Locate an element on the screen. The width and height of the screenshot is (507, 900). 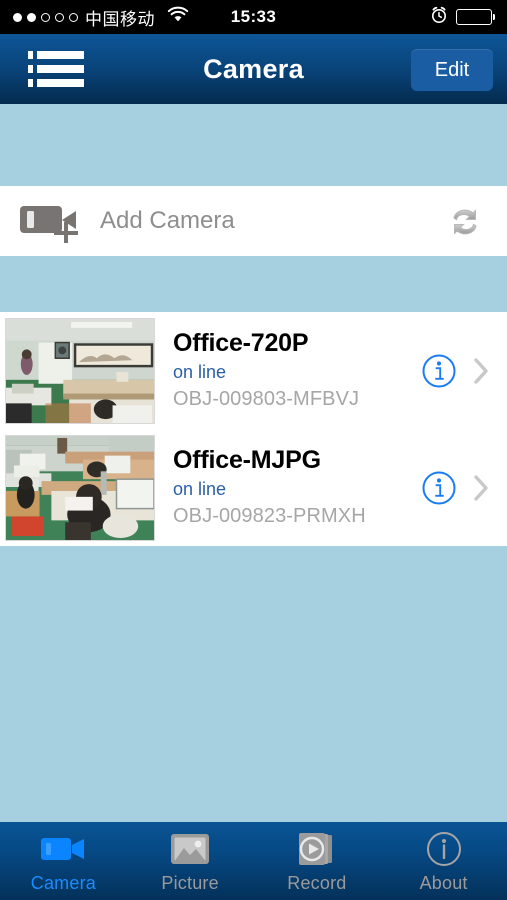
play-stack-icon is located at coordinates (317, 849).